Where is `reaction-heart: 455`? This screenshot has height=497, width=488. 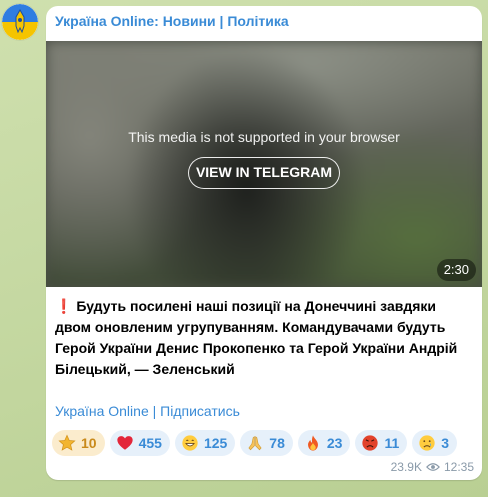
reaction-heart: 455 is located at coordinates (139, 443).